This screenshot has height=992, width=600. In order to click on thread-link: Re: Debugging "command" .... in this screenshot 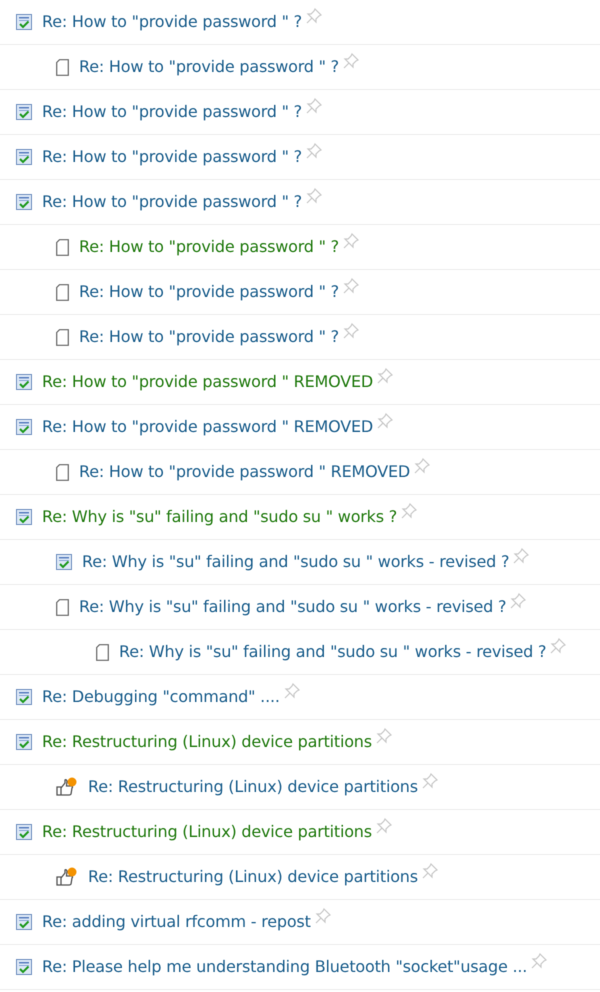, I will do `click(161, 697)`.